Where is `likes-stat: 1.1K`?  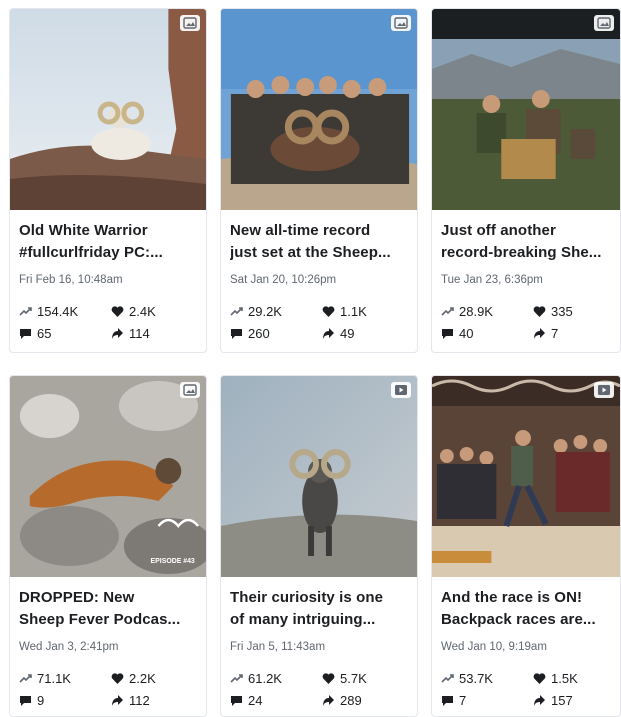 likes-stat: 1.1K is located at coordinates (368, 311).